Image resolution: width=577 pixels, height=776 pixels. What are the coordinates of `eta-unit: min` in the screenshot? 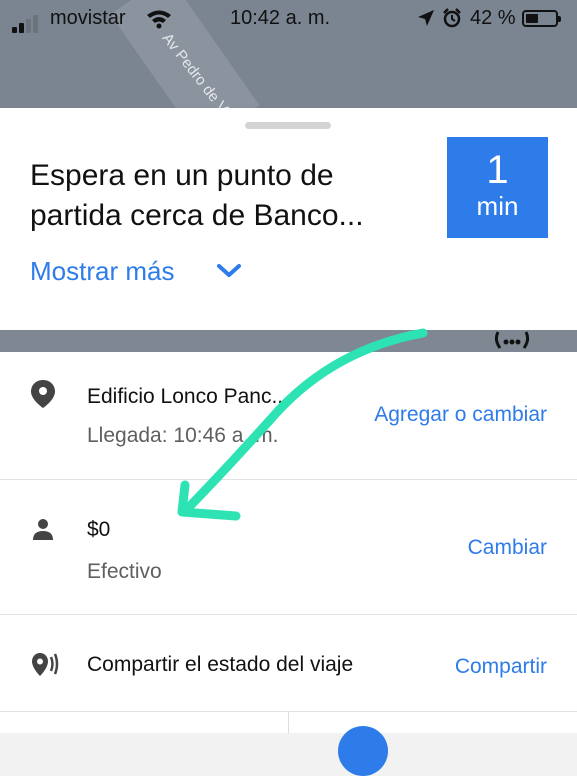 It's located at (497, 206).